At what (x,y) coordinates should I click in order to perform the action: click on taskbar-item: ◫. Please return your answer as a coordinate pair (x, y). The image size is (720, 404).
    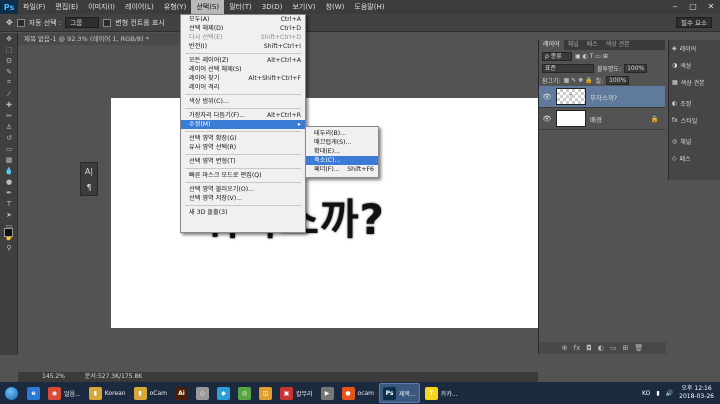
    Looking at the image, I should click on (265, 393).